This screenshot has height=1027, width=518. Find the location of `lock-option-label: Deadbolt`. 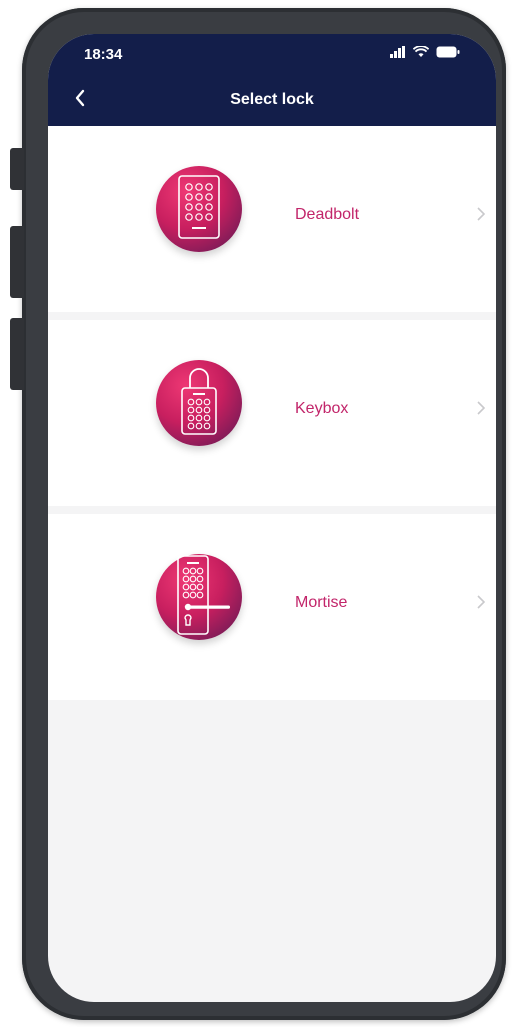

lock-option-label: Deadbolt is located at coordinates (327, 214).